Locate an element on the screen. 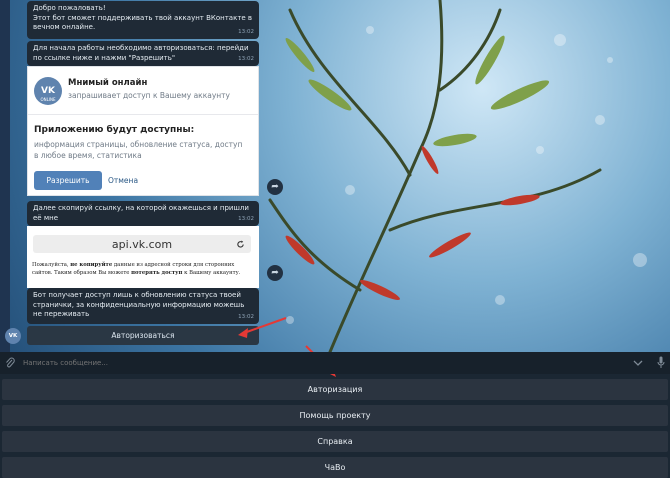 Image resolution: width=670 pixels, height=478 pixels. note-bold: потерять доступ is located at coordinates (157, 272).